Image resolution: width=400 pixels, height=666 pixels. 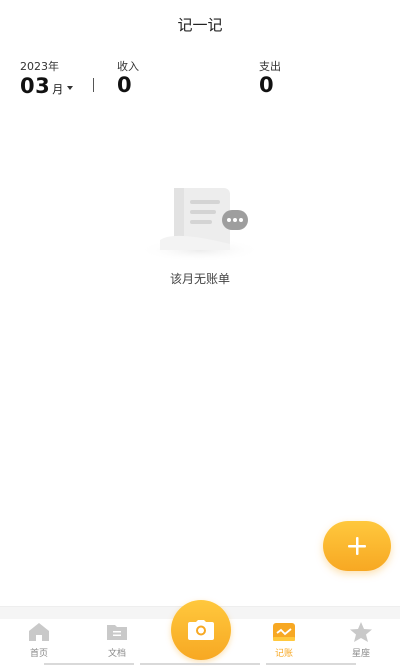 What do you see at coordinates (116, 654) in the screenshot?
I see `tab-label: 文档` at bounding box center [116, 654].